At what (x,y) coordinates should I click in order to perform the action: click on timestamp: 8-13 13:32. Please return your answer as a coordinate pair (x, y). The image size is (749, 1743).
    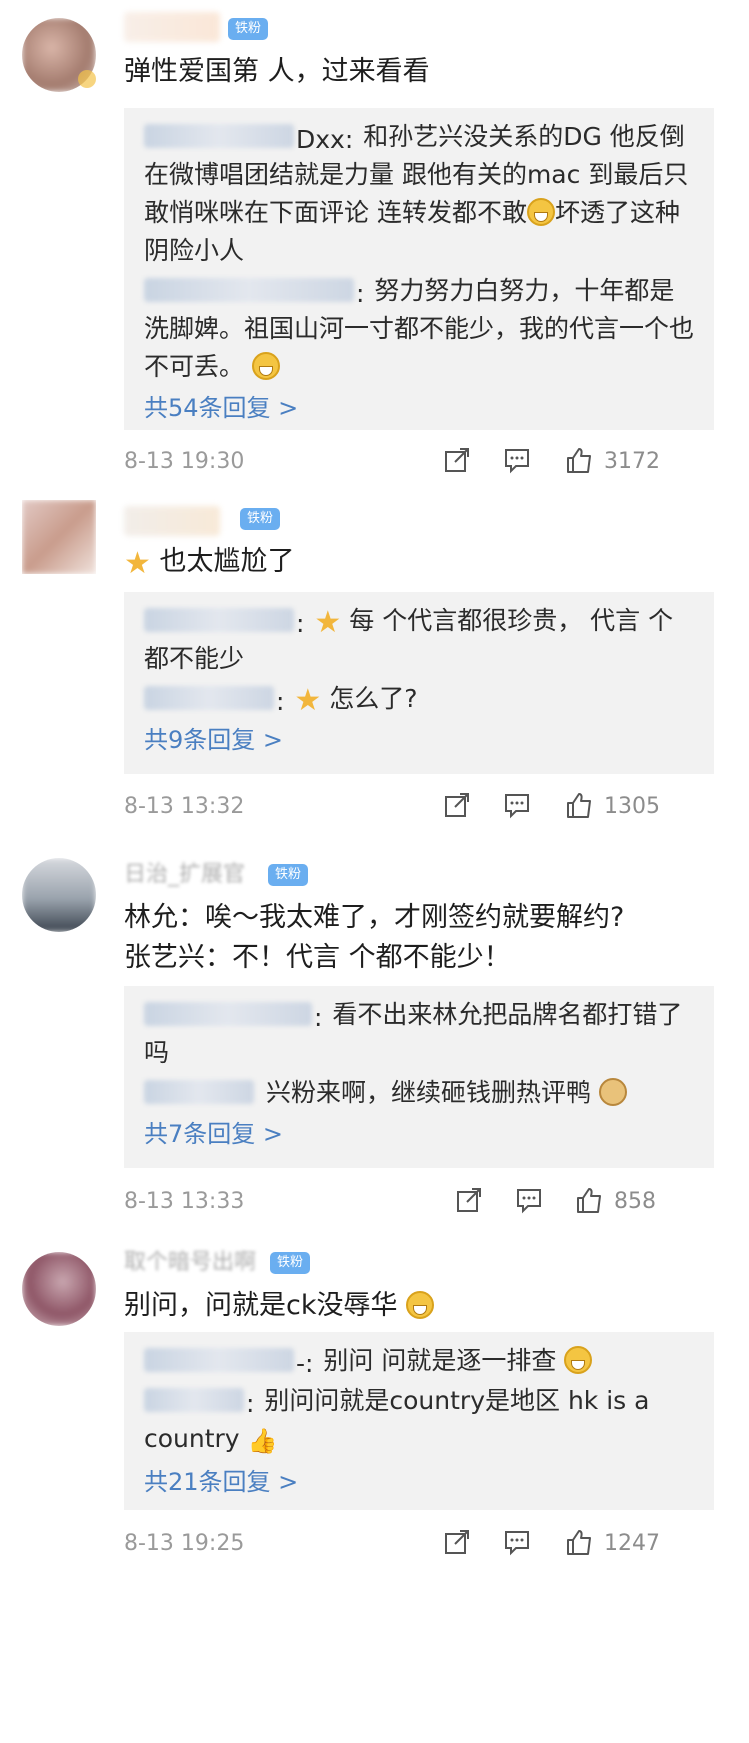
    Looking at the image, I should click on (184, 806).